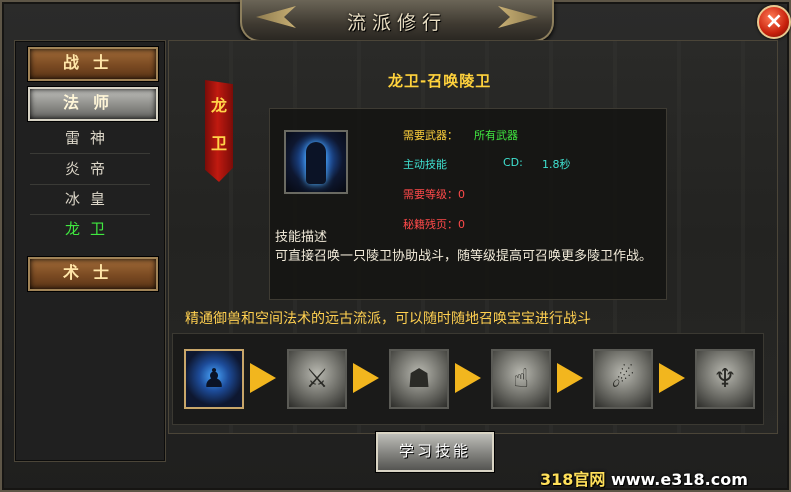 The image size is (791, 492). I want to click on summon-guardian-icon: ♟, so click(214, 379).